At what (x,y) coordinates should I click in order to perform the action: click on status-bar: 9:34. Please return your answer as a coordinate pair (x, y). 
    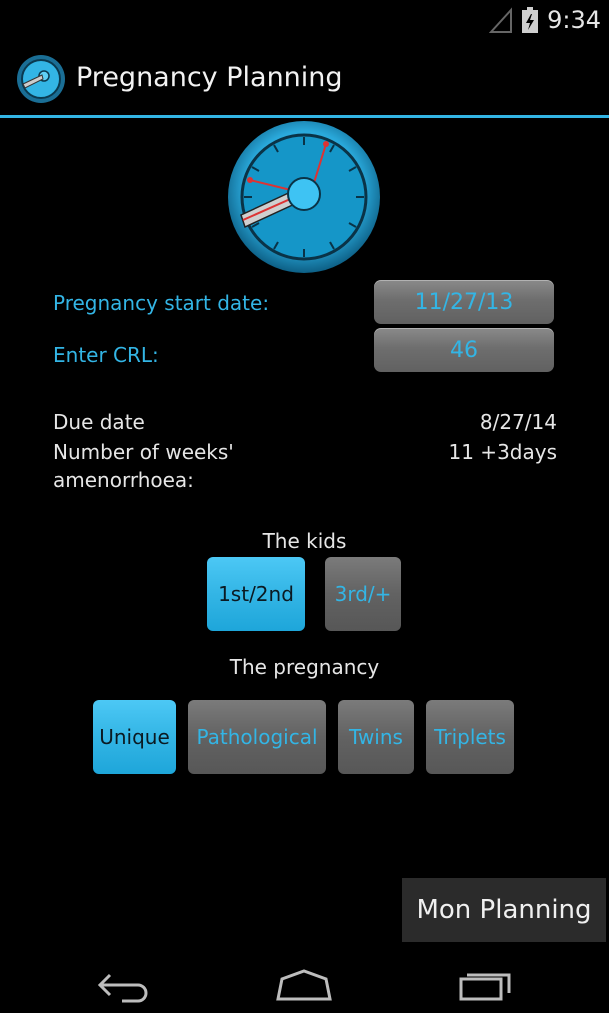
    Looking at the image, I should click on (304, 22).